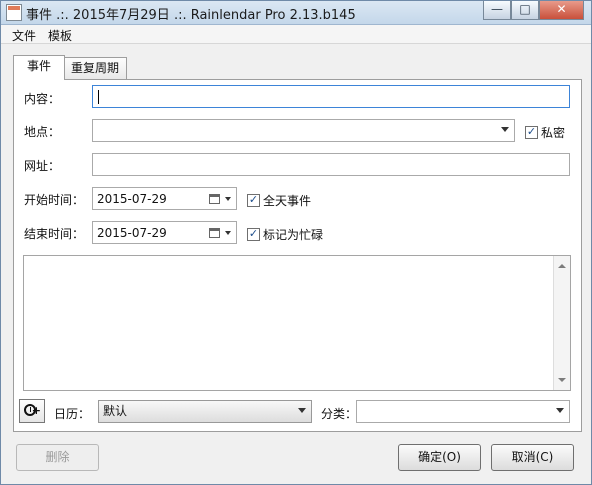 The image size is (592, 485). What do you see at coordinates (296, 34) in the screenshot?
I see `menu-bar: 文件 模板` at bounding box center [296, 34].